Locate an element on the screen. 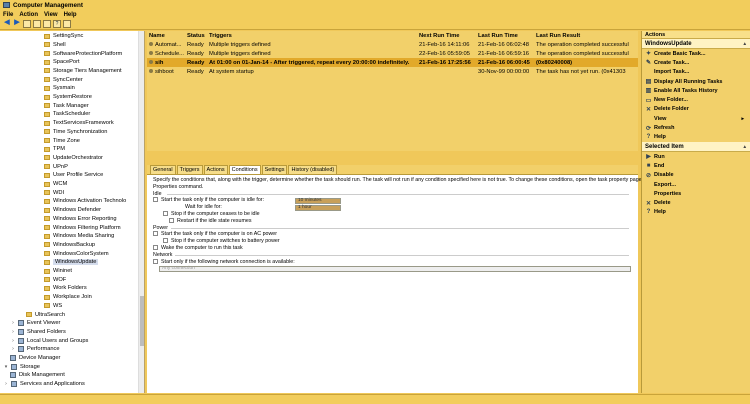 Image resolution: width=750 pixels, height=404 pixels. tab-settings: Settings is located at coordinates (274, 169).